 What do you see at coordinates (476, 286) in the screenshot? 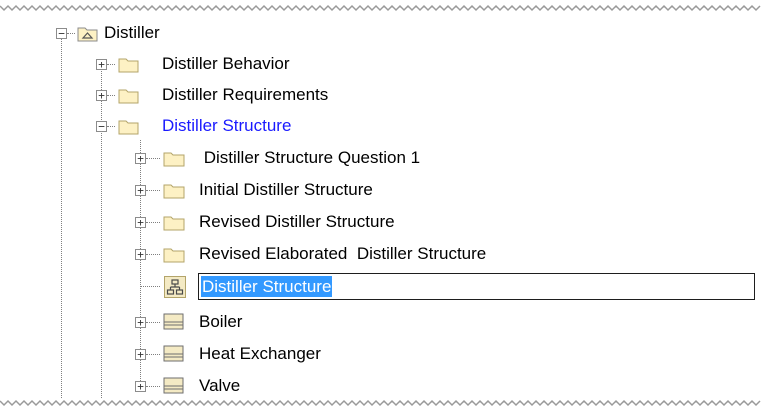
I see `rename-input: Distiller Structure` at bounding box center [476, 286].